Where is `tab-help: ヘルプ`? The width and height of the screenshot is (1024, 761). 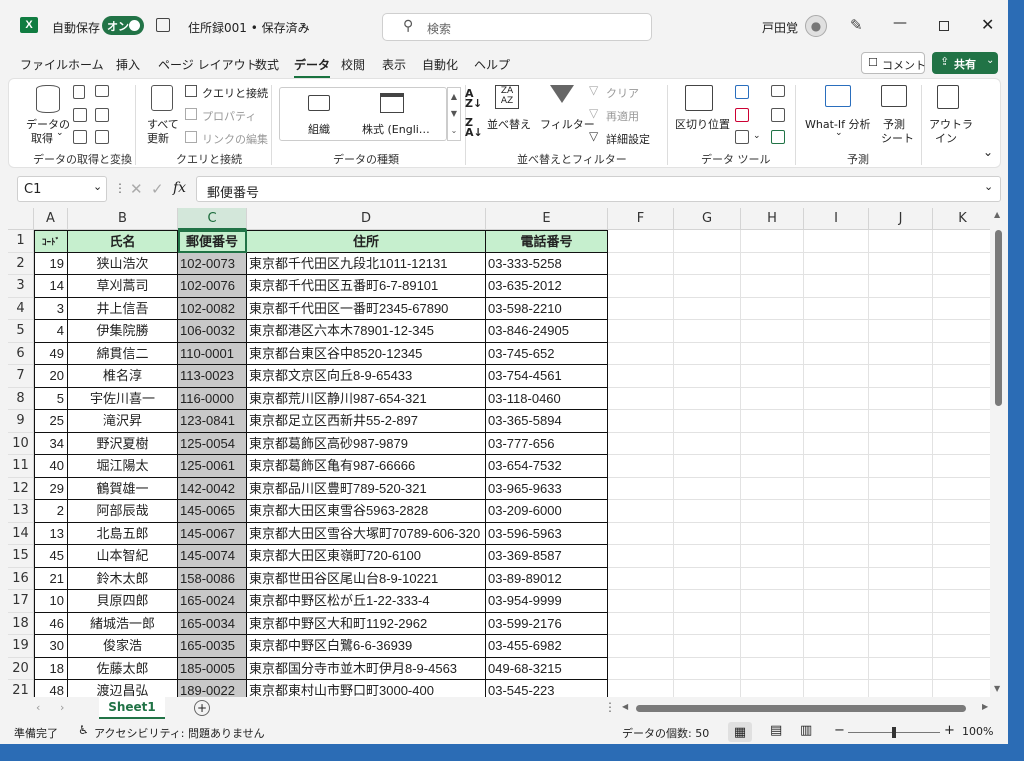
tab-help: ヘルプ is located at coordinates (492, 64).